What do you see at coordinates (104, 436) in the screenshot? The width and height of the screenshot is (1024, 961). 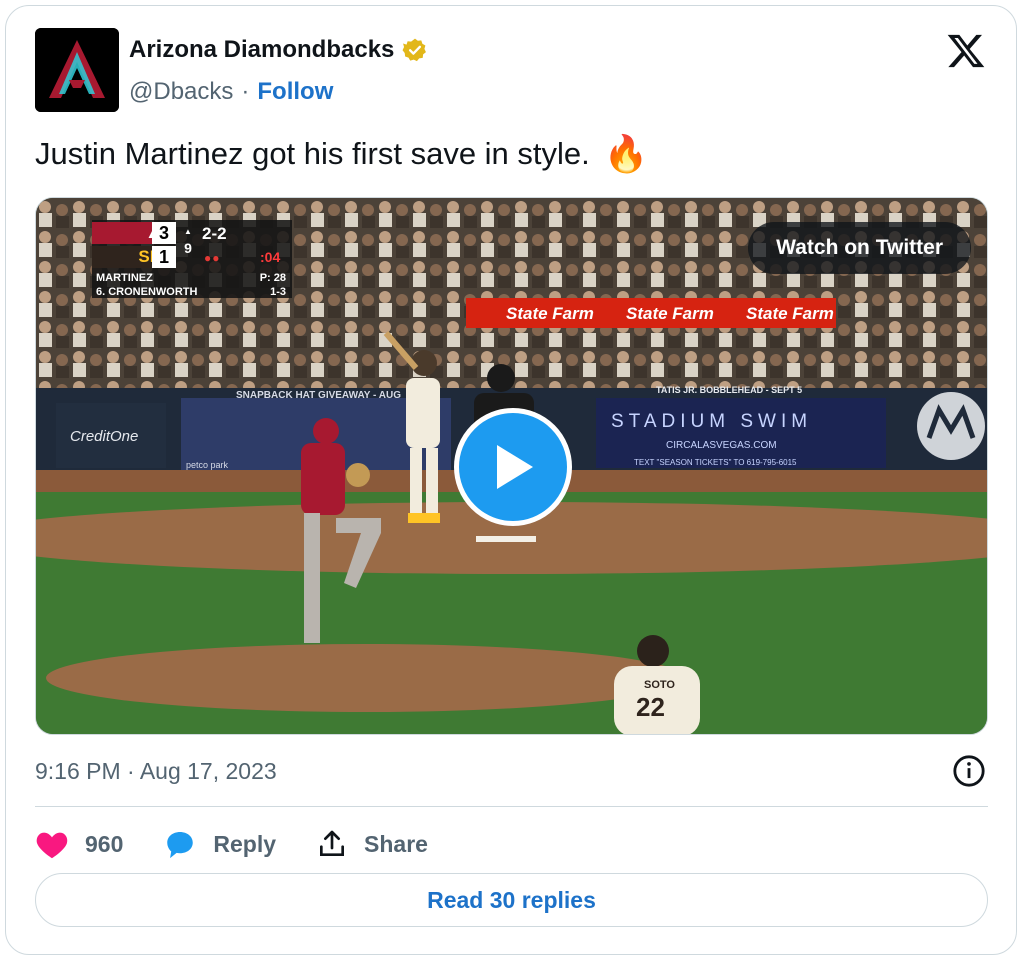 I see `credit-one-sign: CreditOne` at bounding box center [104, 436].